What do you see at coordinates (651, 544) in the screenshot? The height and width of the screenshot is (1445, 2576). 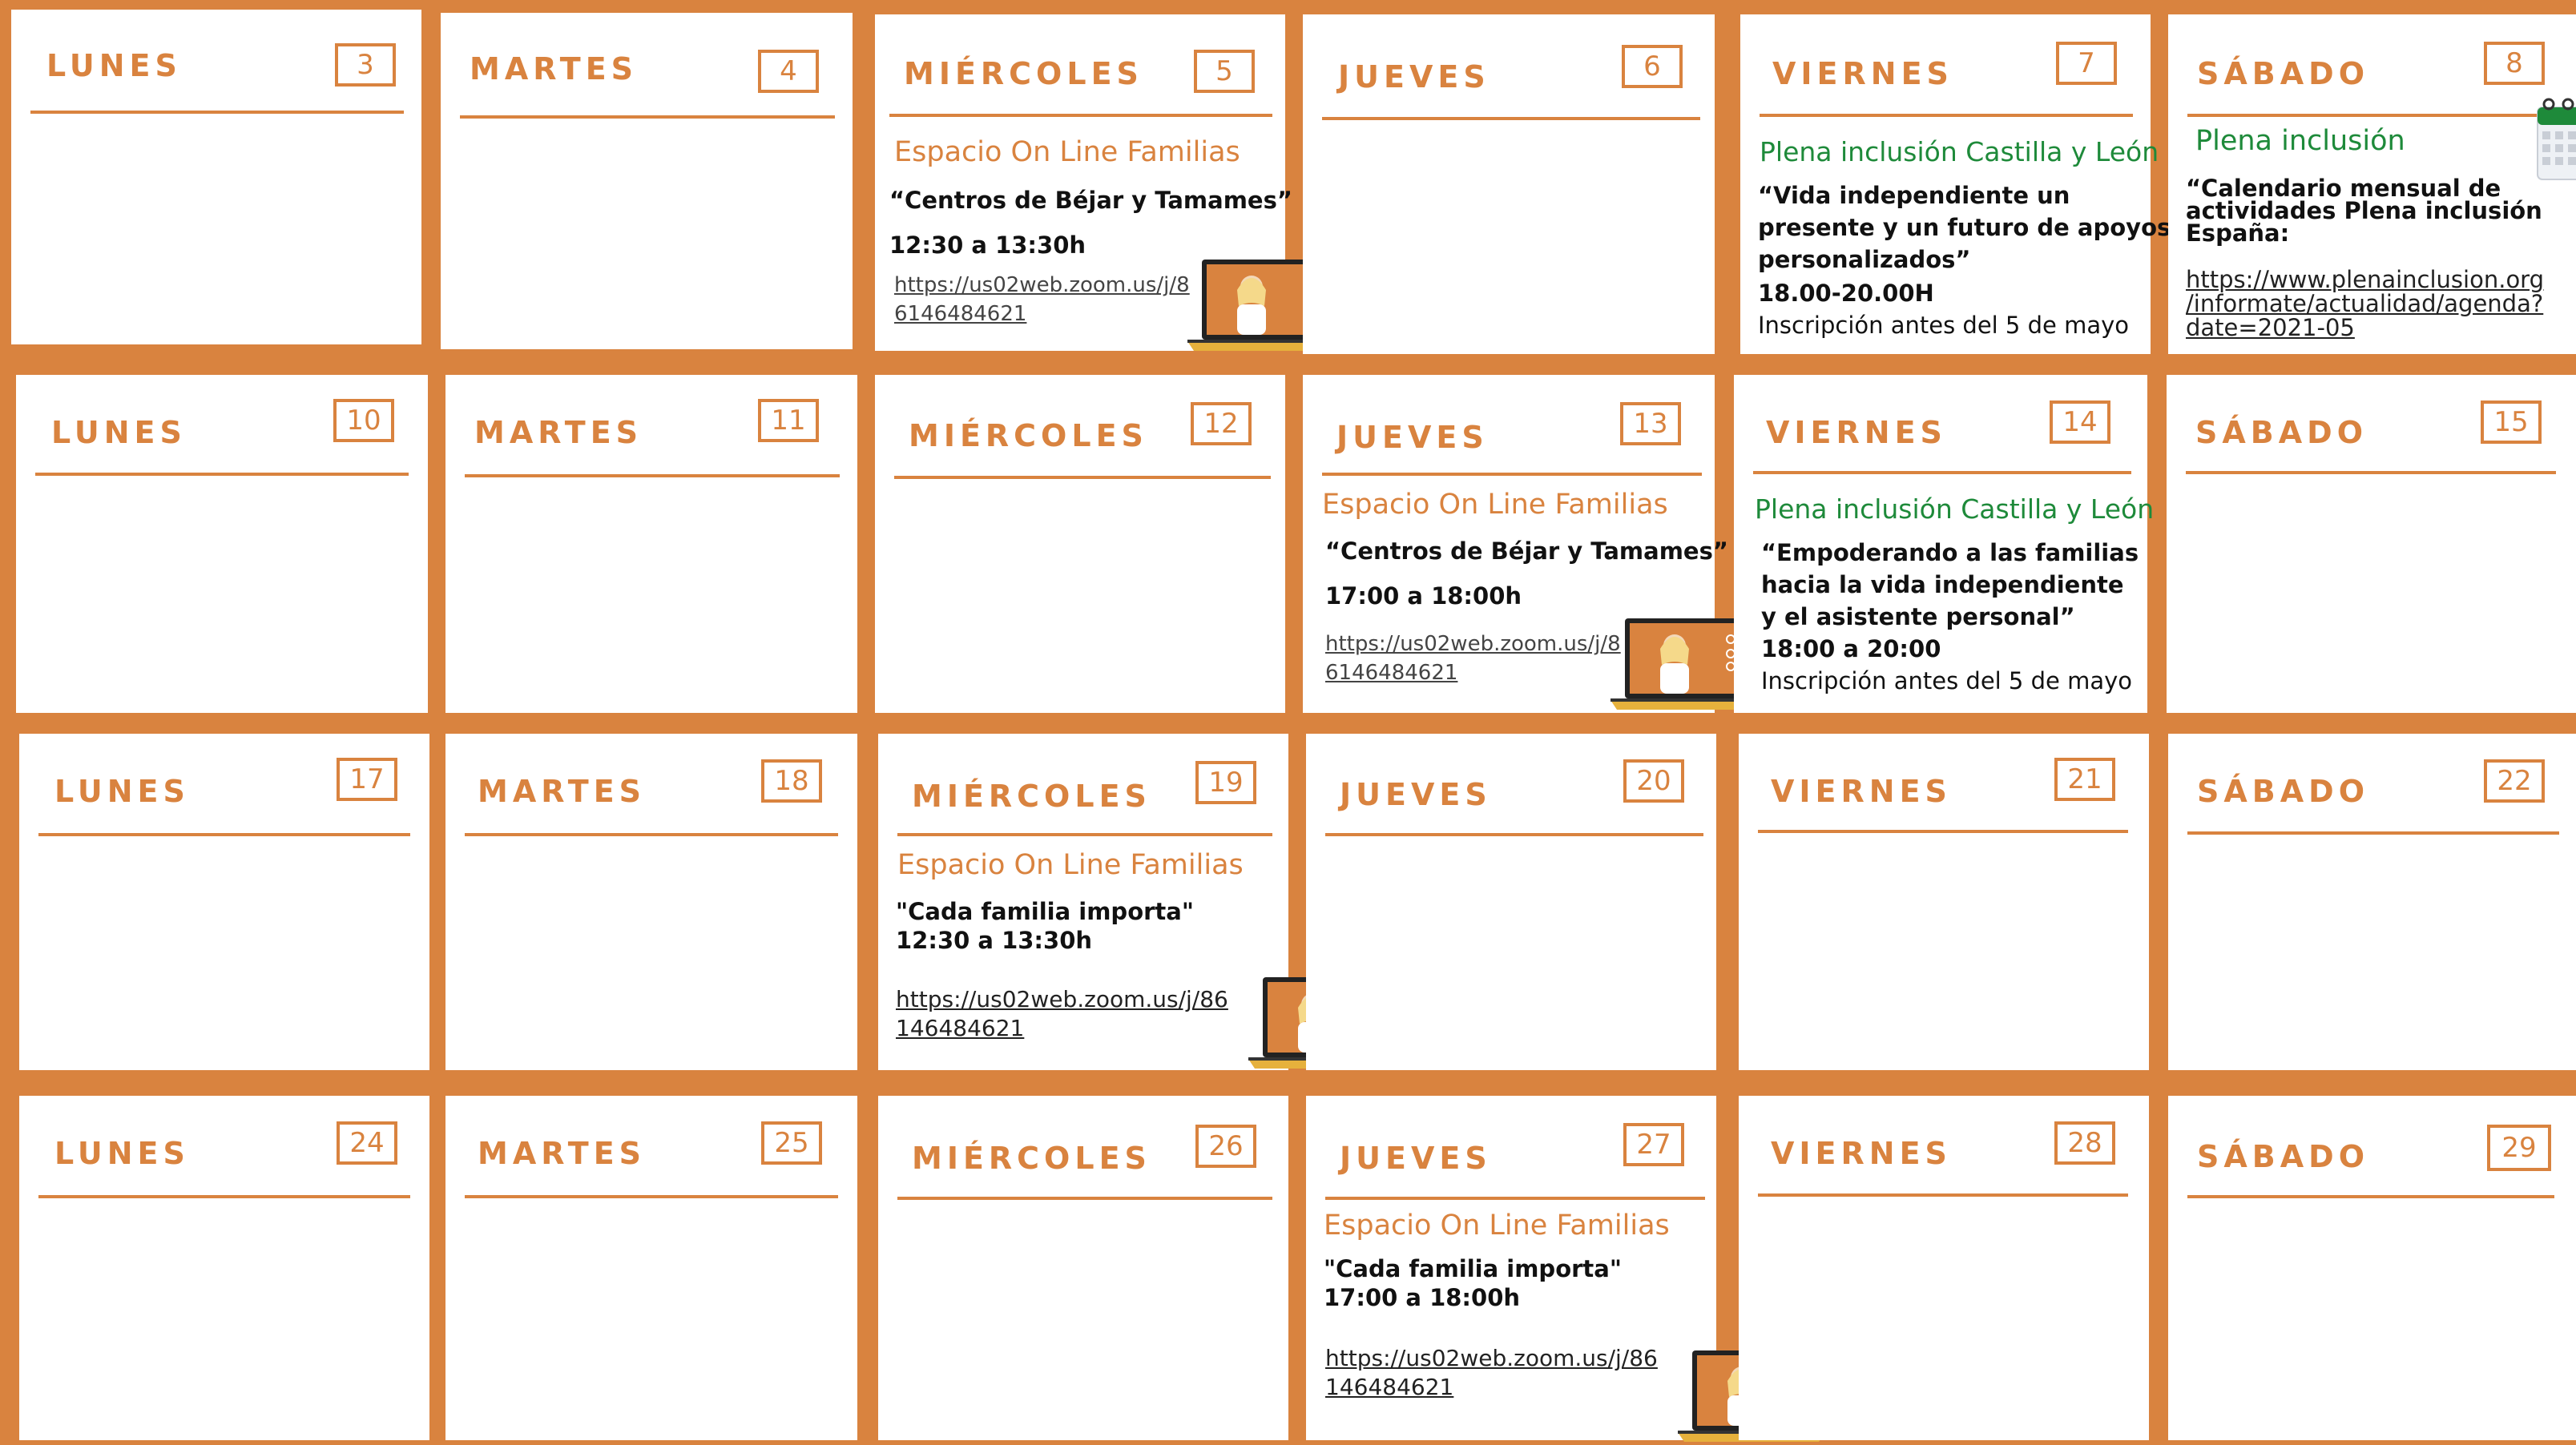 I see `day-card-martes-11: MARTES 11` at bounding box center [651, 544].